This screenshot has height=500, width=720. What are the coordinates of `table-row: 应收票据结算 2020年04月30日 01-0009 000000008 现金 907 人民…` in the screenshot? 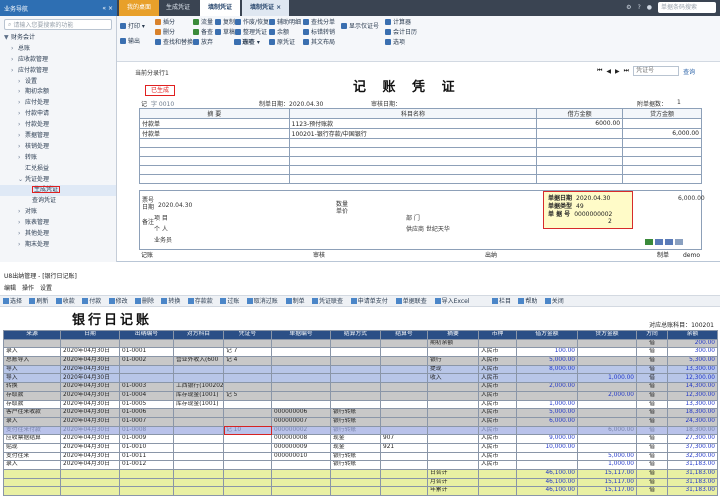 It's located at (360, 439).